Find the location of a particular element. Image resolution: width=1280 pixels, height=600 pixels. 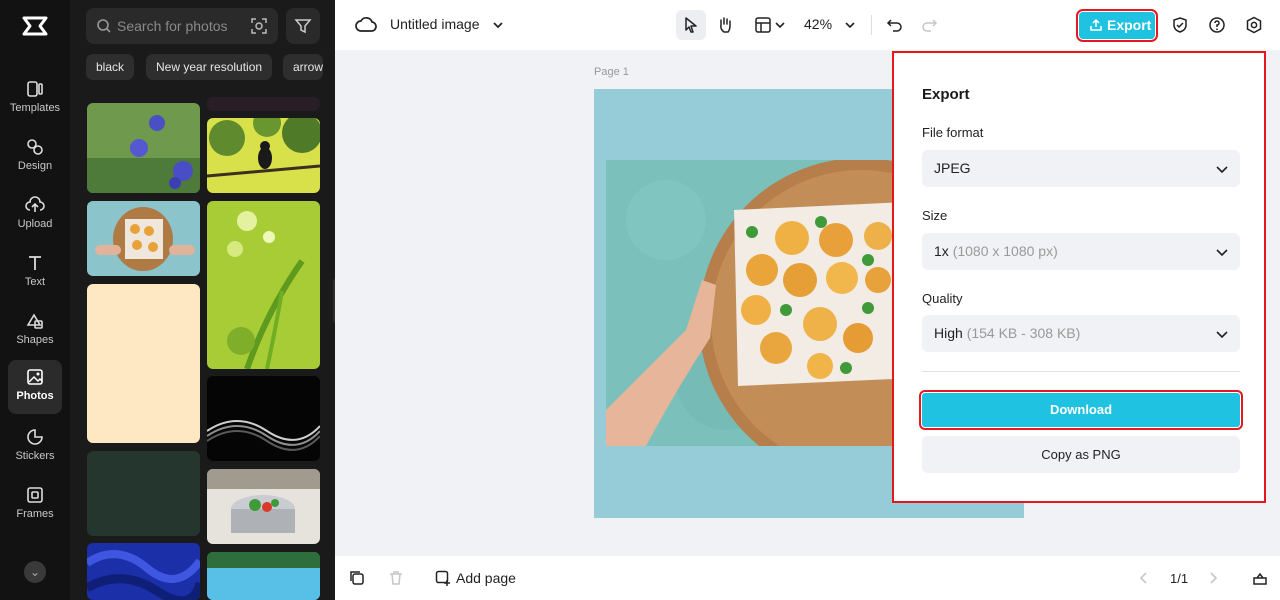

export-button: Export is located at coordinates (1117, 25).